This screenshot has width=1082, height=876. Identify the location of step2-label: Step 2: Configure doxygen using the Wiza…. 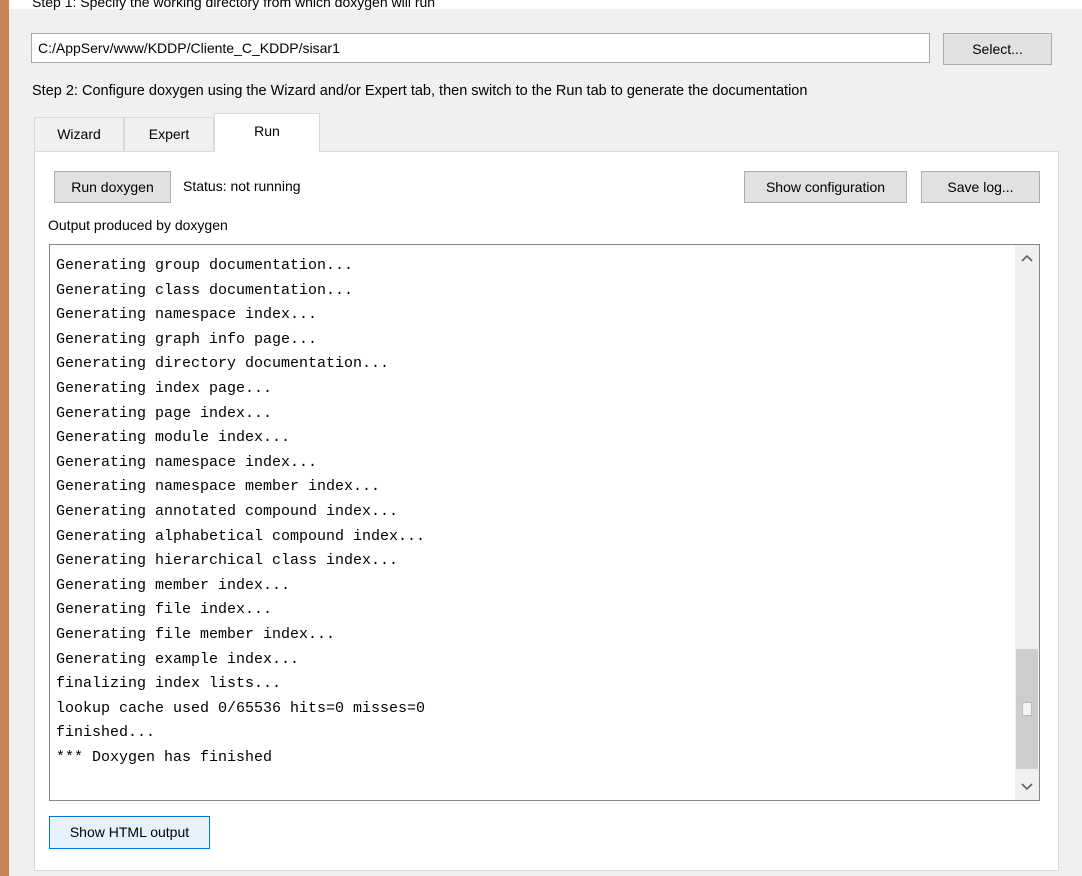
(420, 91).